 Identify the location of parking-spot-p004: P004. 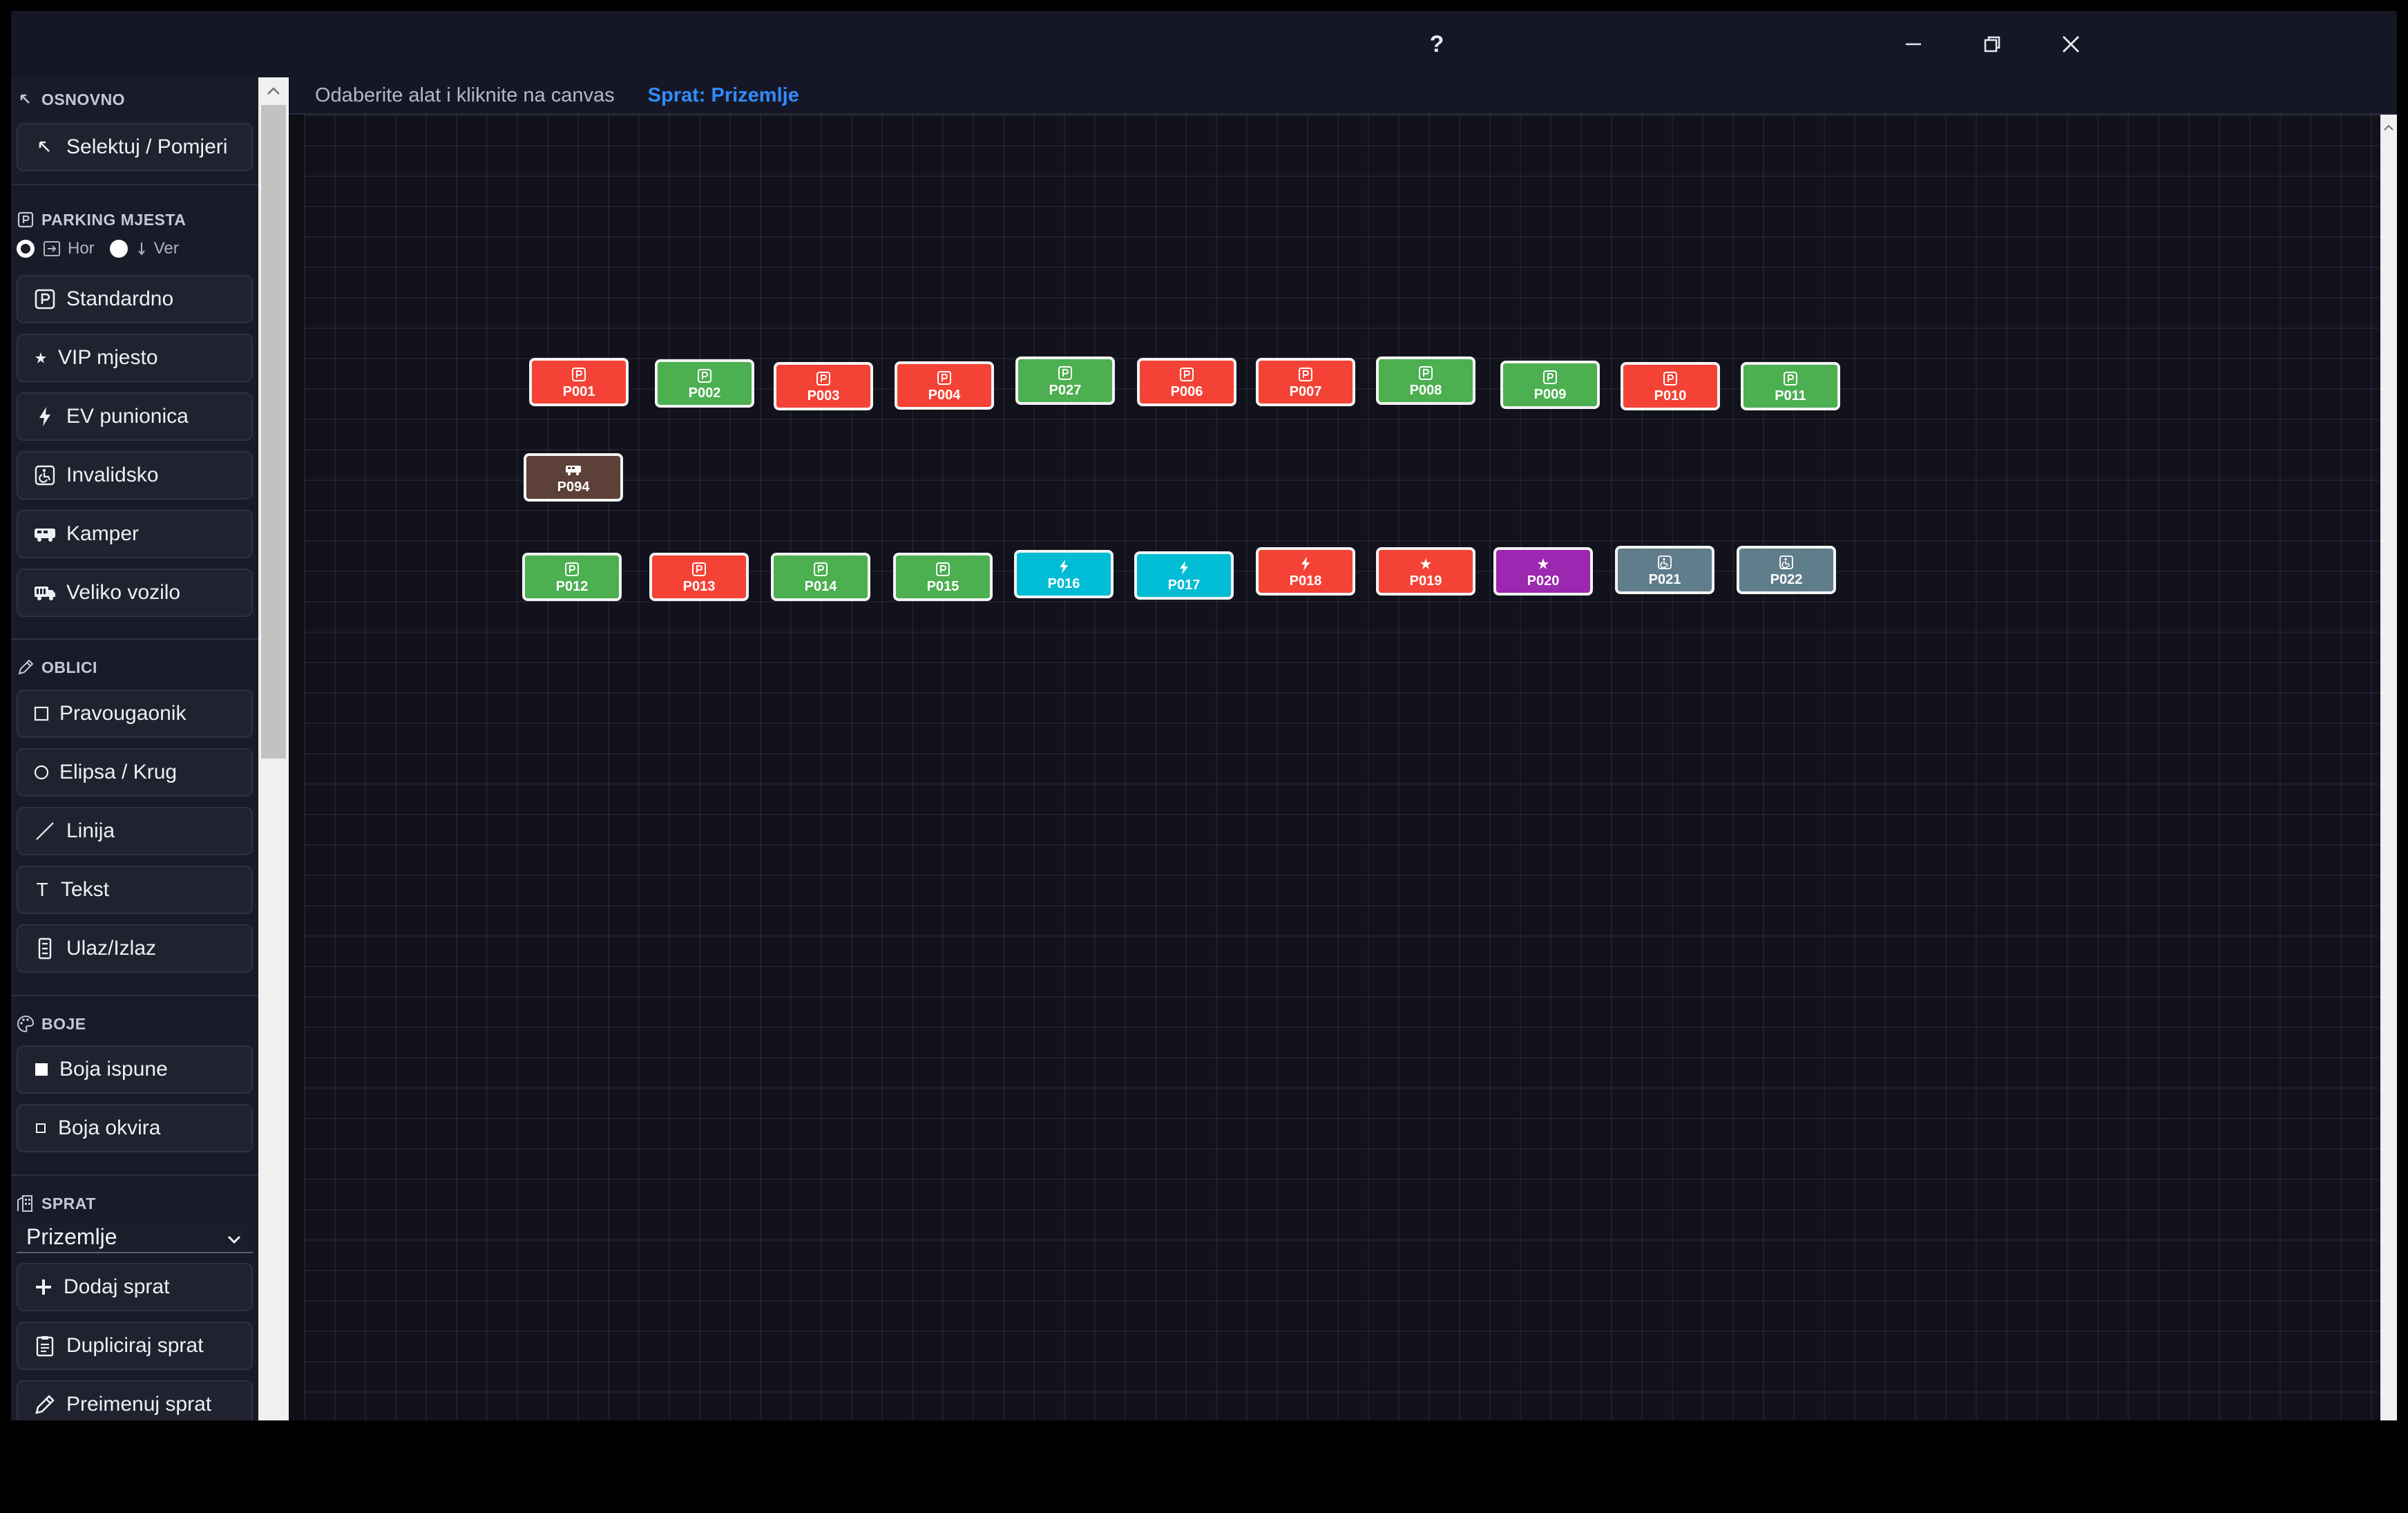
(945, 385).